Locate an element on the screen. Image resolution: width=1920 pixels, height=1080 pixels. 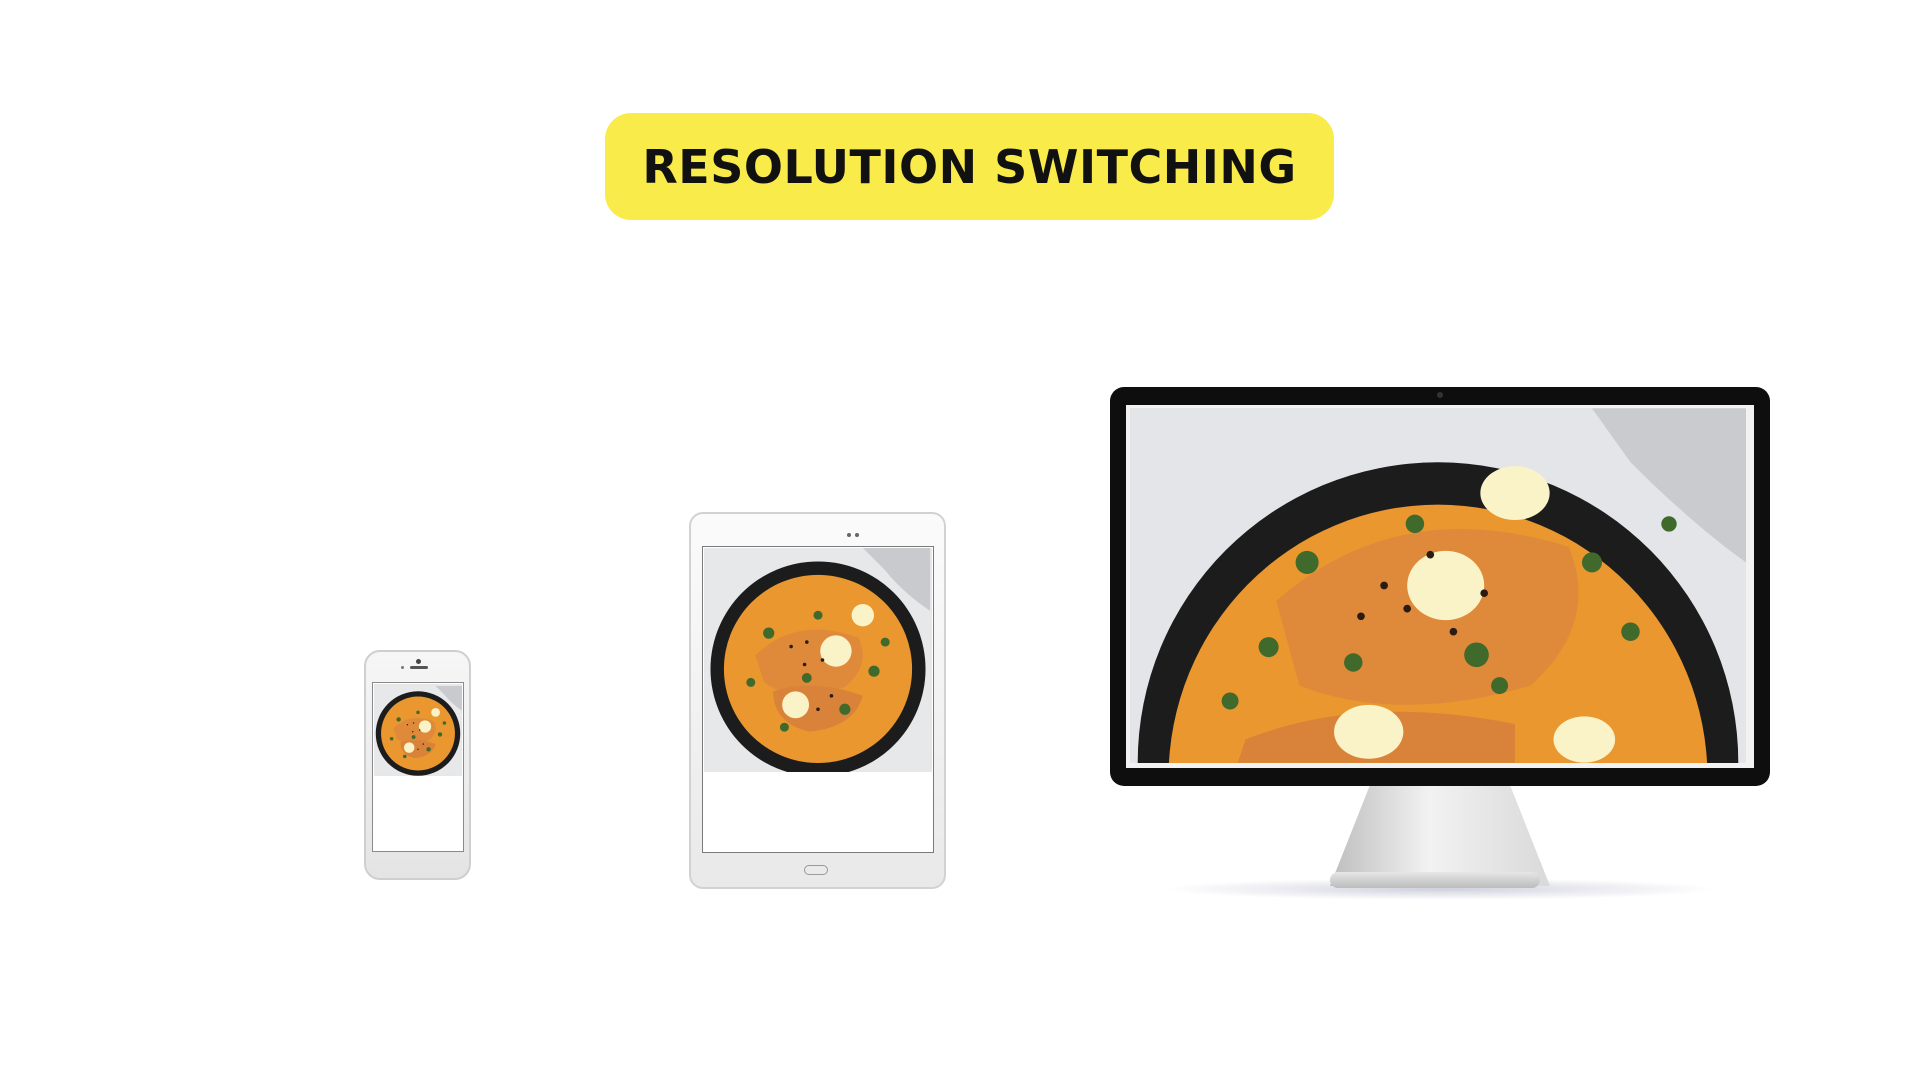
tablet-camera-icon is located at coordinates (849, 535).